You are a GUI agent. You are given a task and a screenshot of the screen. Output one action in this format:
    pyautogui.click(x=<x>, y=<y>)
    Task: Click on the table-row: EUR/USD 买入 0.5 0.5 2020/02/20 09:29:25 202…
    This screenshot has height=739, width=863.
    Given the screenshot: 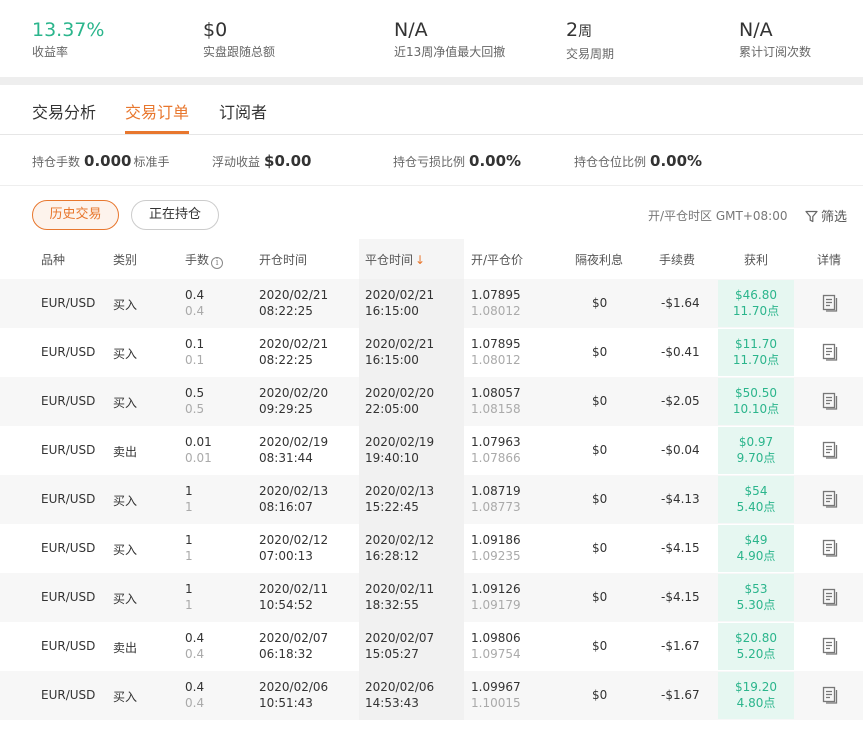 What is the action you would take?
    pyautogui.click(x=431, y=401)
    